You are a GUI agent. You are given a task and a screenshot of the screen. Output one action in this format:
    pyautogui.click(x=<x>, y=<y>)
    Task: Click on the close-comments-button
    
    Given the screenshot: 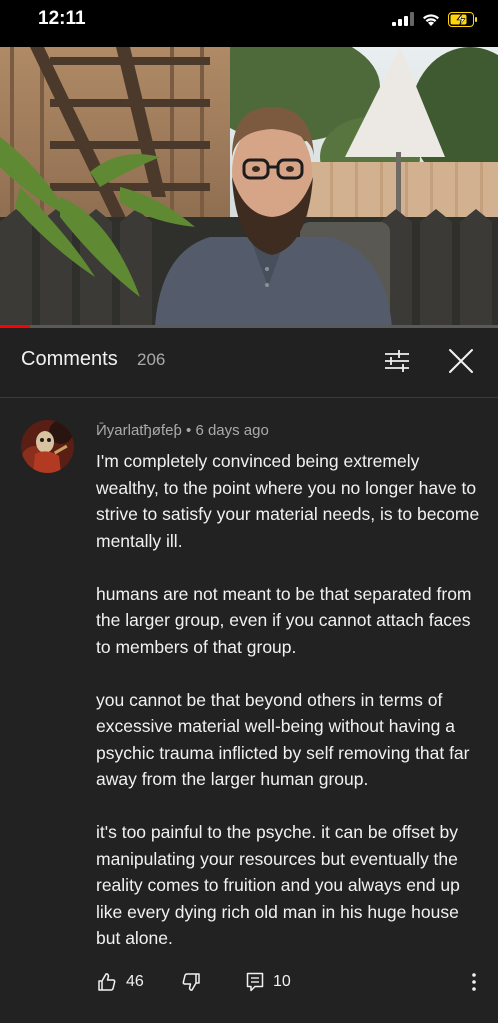 What is the action you would take?
    pyautogui.click(x=461, y=361)
    